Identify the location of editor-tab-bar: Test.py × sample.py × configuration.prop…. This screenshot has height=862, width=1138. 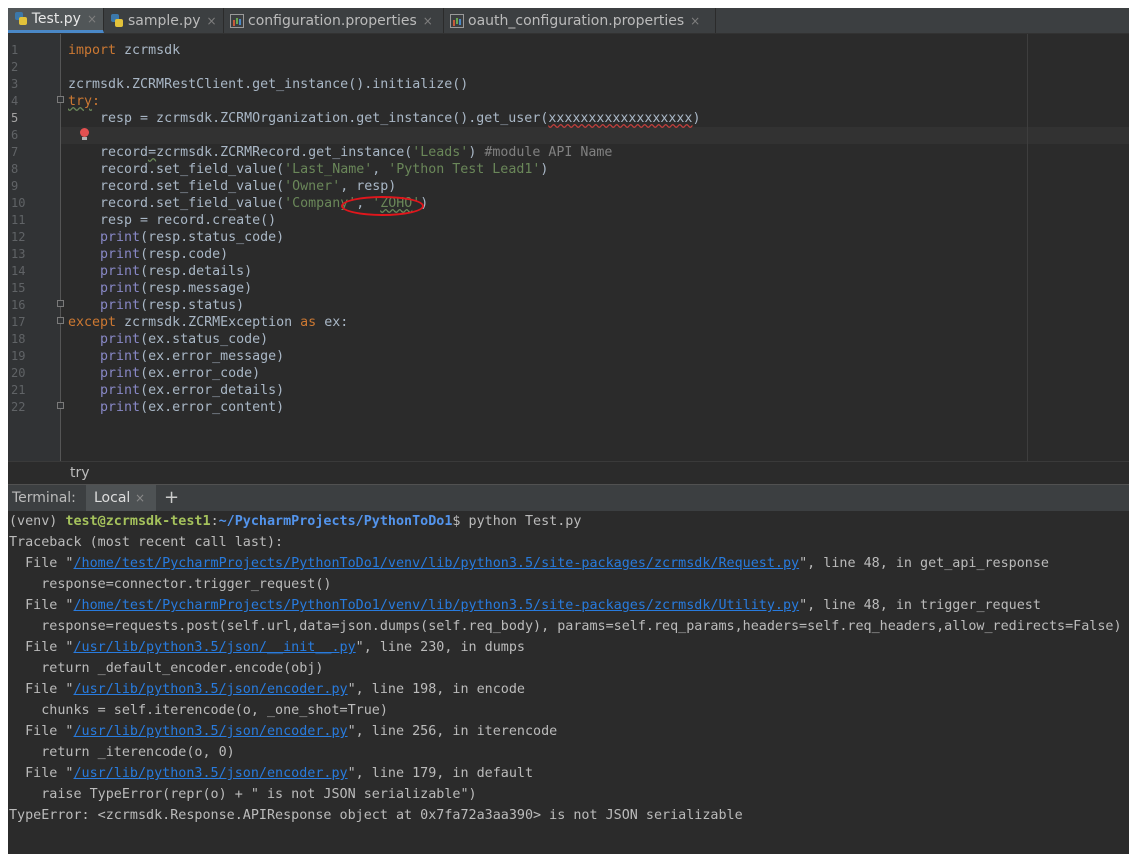
(568, 21).